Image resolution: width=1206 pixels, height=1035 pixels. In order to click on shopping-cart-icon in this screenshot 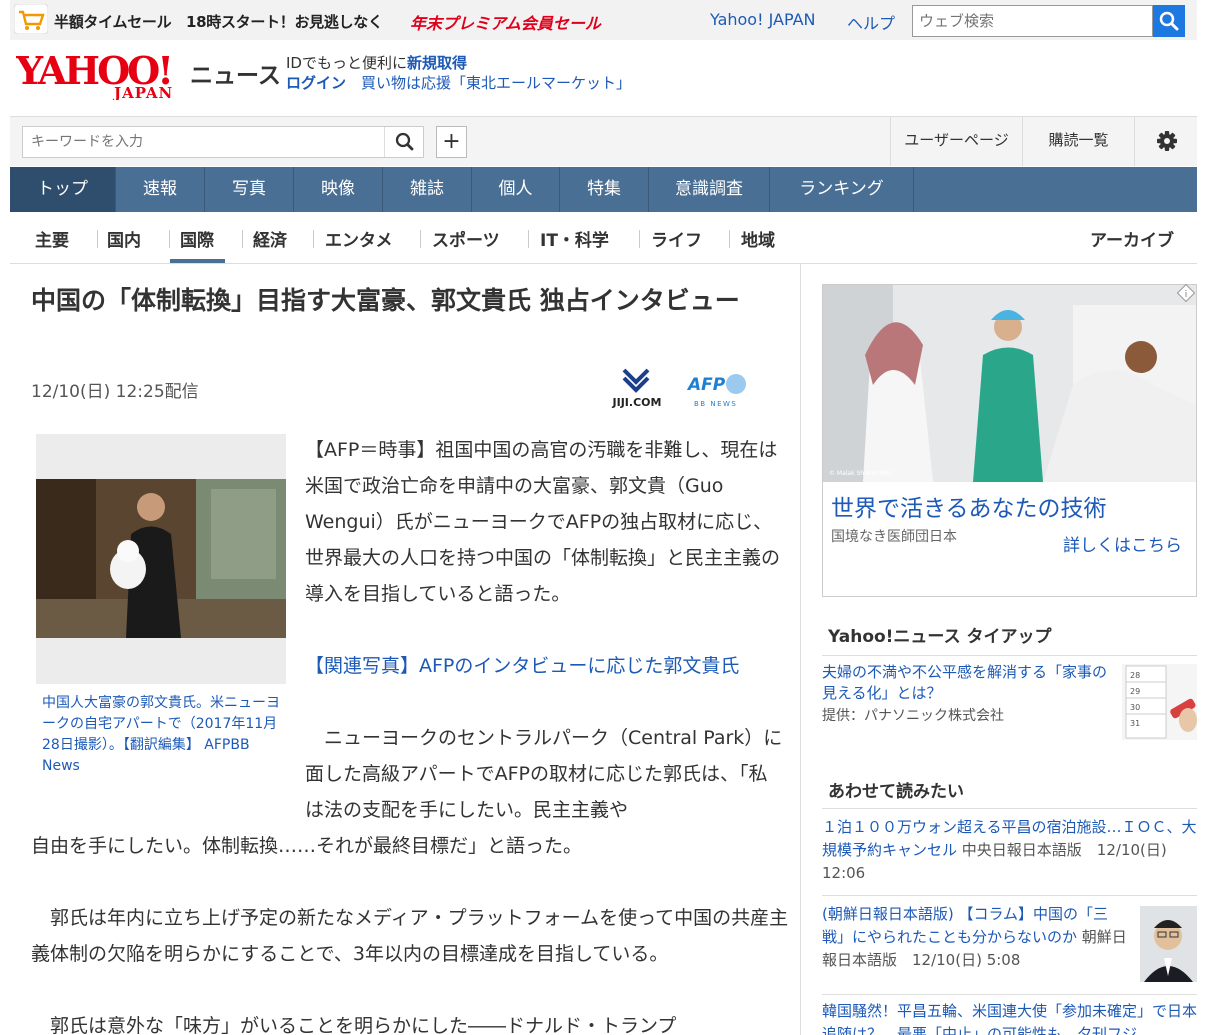, I will do `click(31, 19)`.